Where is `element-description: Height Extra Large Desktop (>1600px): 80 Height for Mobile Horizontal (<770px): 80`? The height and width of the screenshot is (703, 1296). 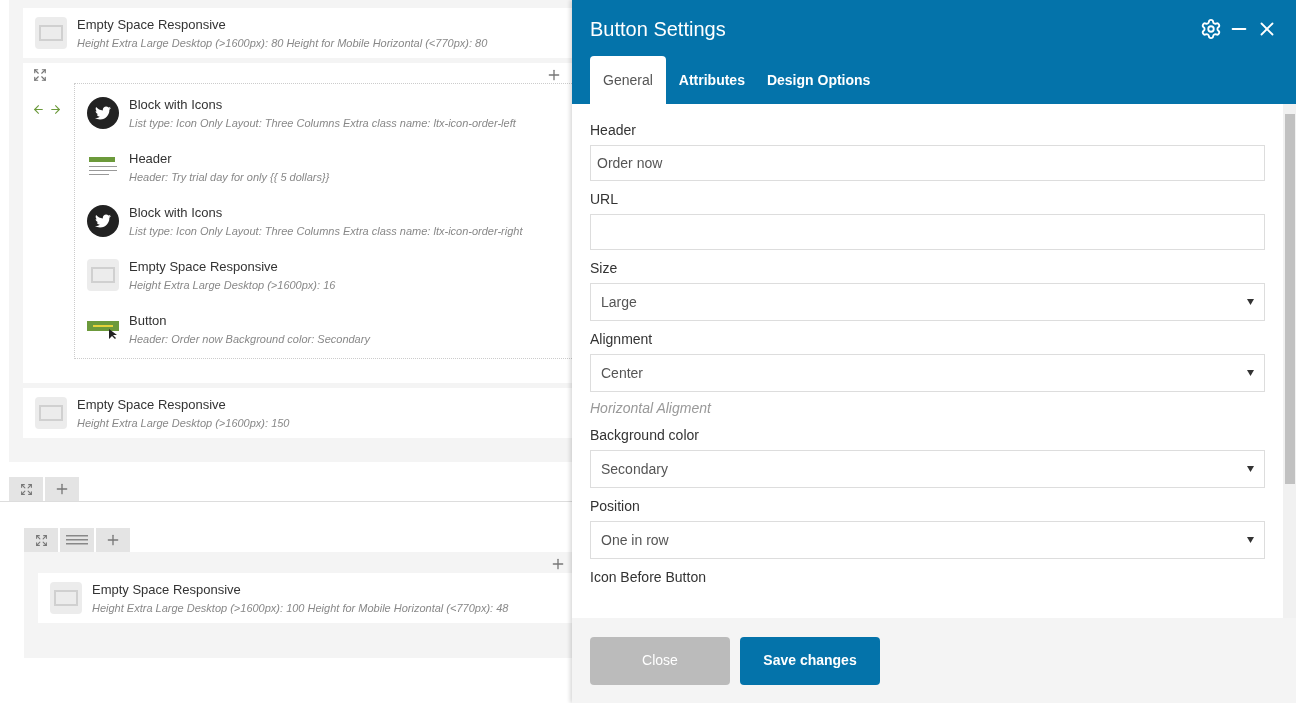 element-description: Height Extra Large Desktop (>1600px): 80 Height for Mobile Horizontal (<770px): 80 is located at coordinates (282, 43).